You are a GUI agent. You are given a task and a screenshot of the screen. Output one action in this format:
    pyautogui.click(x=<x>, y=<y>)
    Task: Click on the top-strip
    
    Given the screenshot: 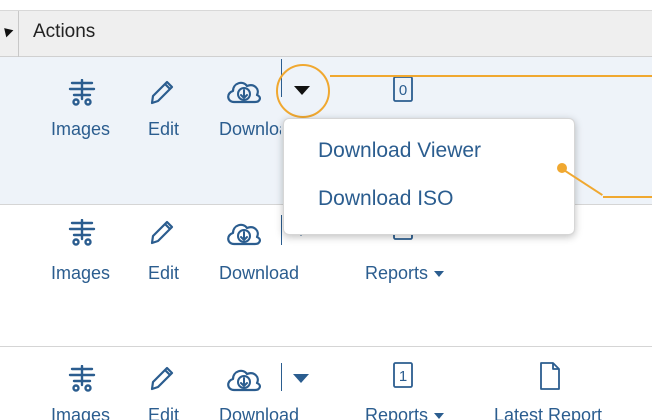 What is the action you would take?
    pyautogui.click(x=326, y=5)
    